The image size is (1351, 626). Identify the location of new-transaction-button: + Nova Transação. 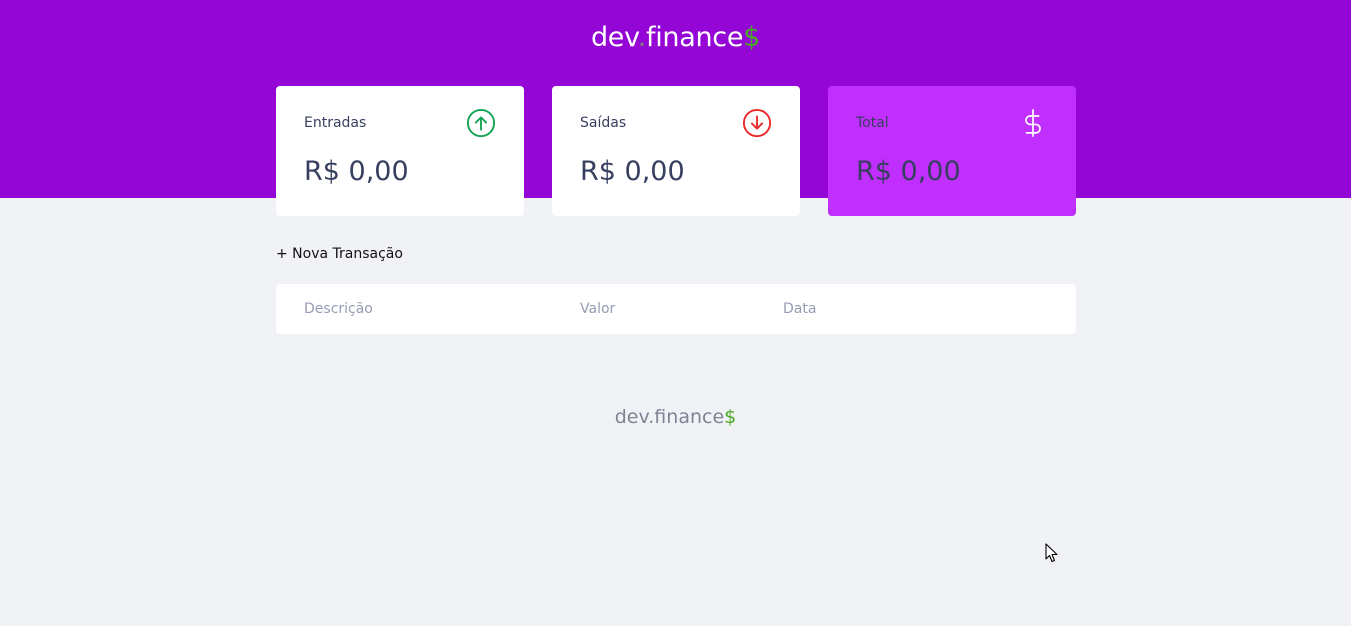
(339, 254).